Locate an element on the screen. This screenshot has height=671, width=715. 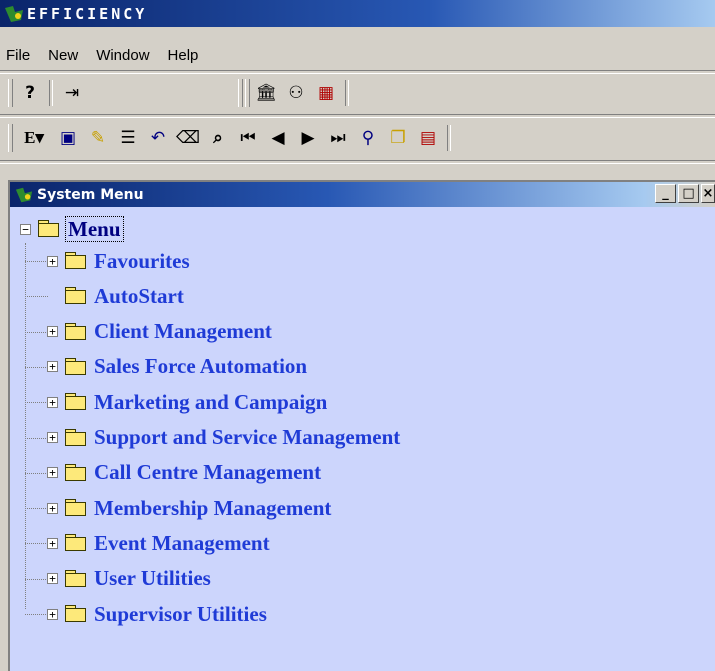
tree-item-label: Membership Management is located at coordinates (213, 507).